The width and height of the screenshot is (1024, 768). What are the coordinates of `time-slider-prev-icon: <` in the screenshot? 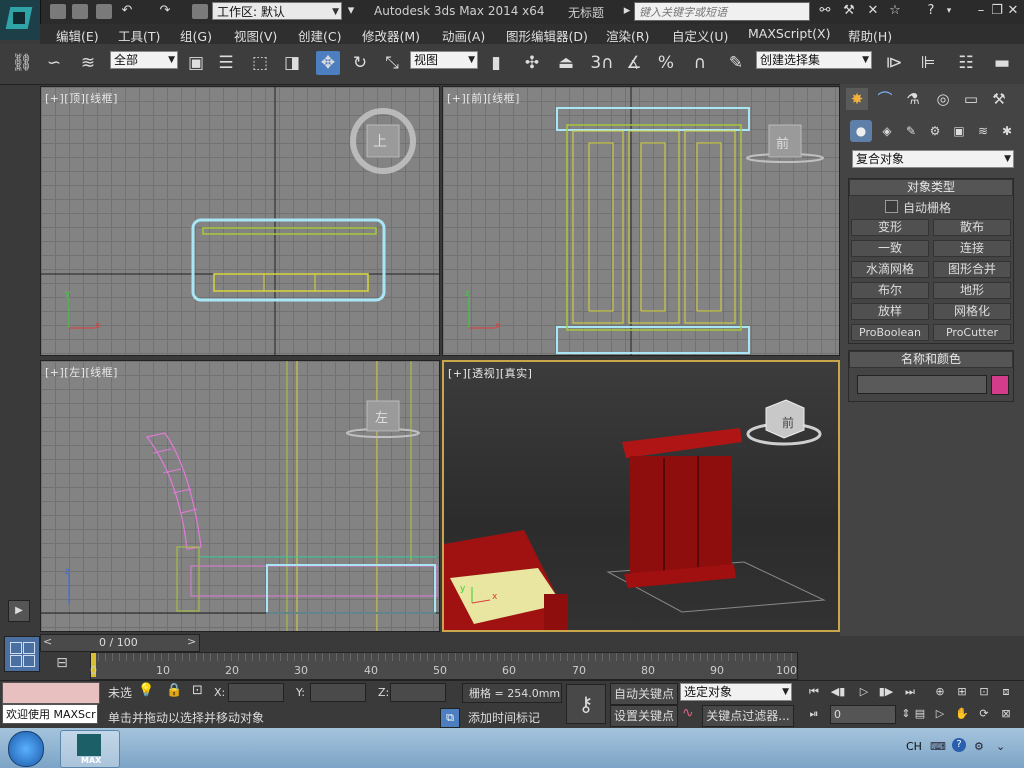 It's located at (47, 641).